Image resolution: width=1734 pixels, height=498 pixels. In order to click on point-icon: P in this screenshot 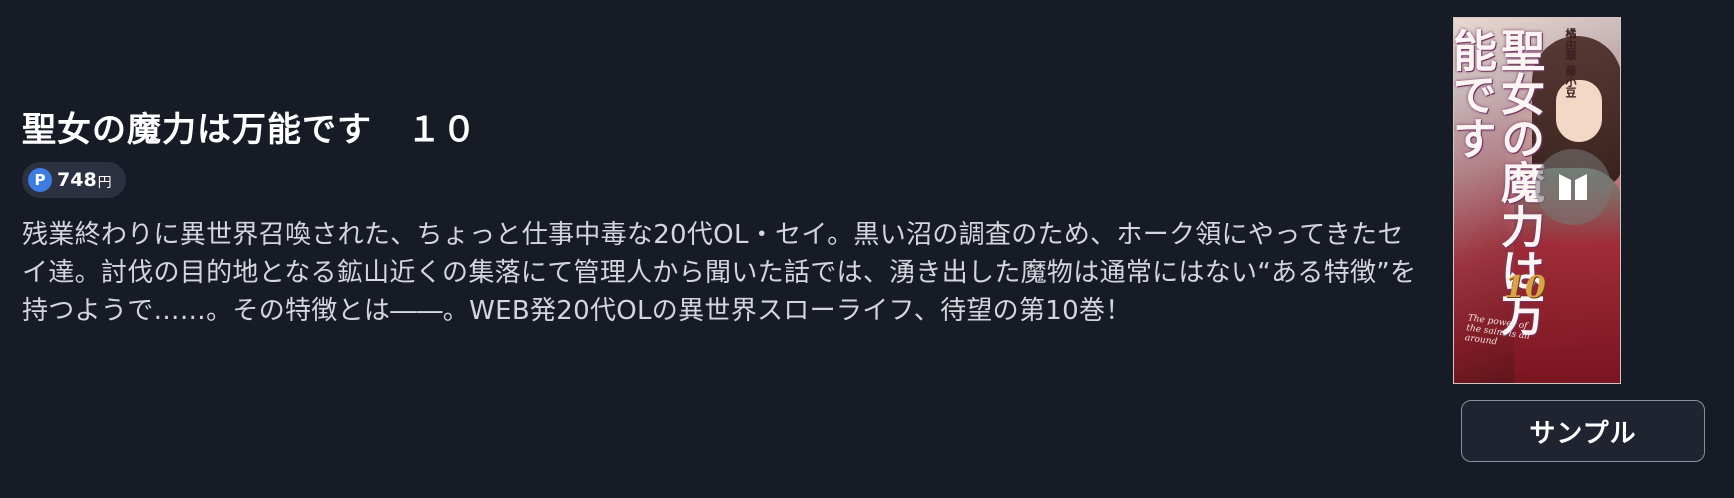, I will do `click(40, 180)`.